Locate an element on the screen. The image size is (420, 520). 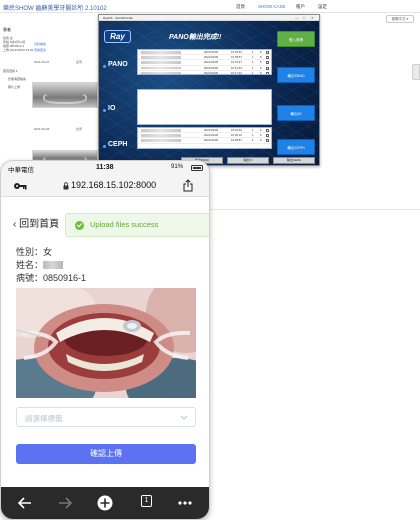
address-bar: 192.168.15.102:8000 is located at coordinates (105, 186).